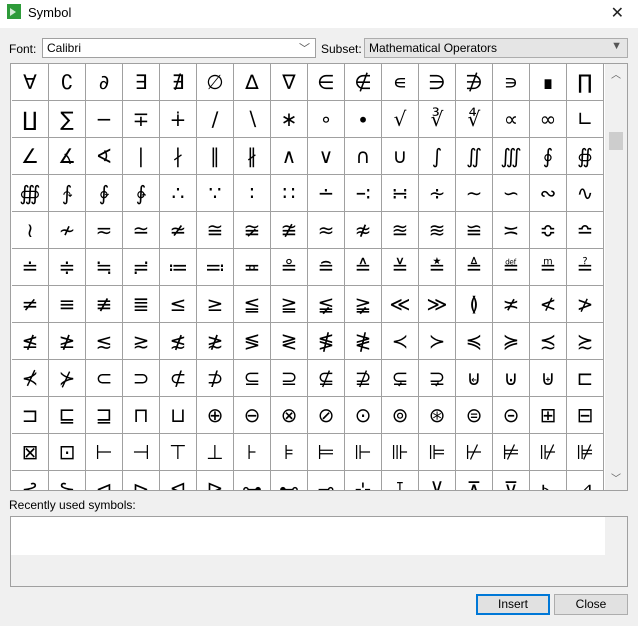 This screenshot has height=626, width=638. What do you see at coordinates (474, 193) in the screenshot?
I see `symbol-cell: ∼` at bounding box center [474, 193].